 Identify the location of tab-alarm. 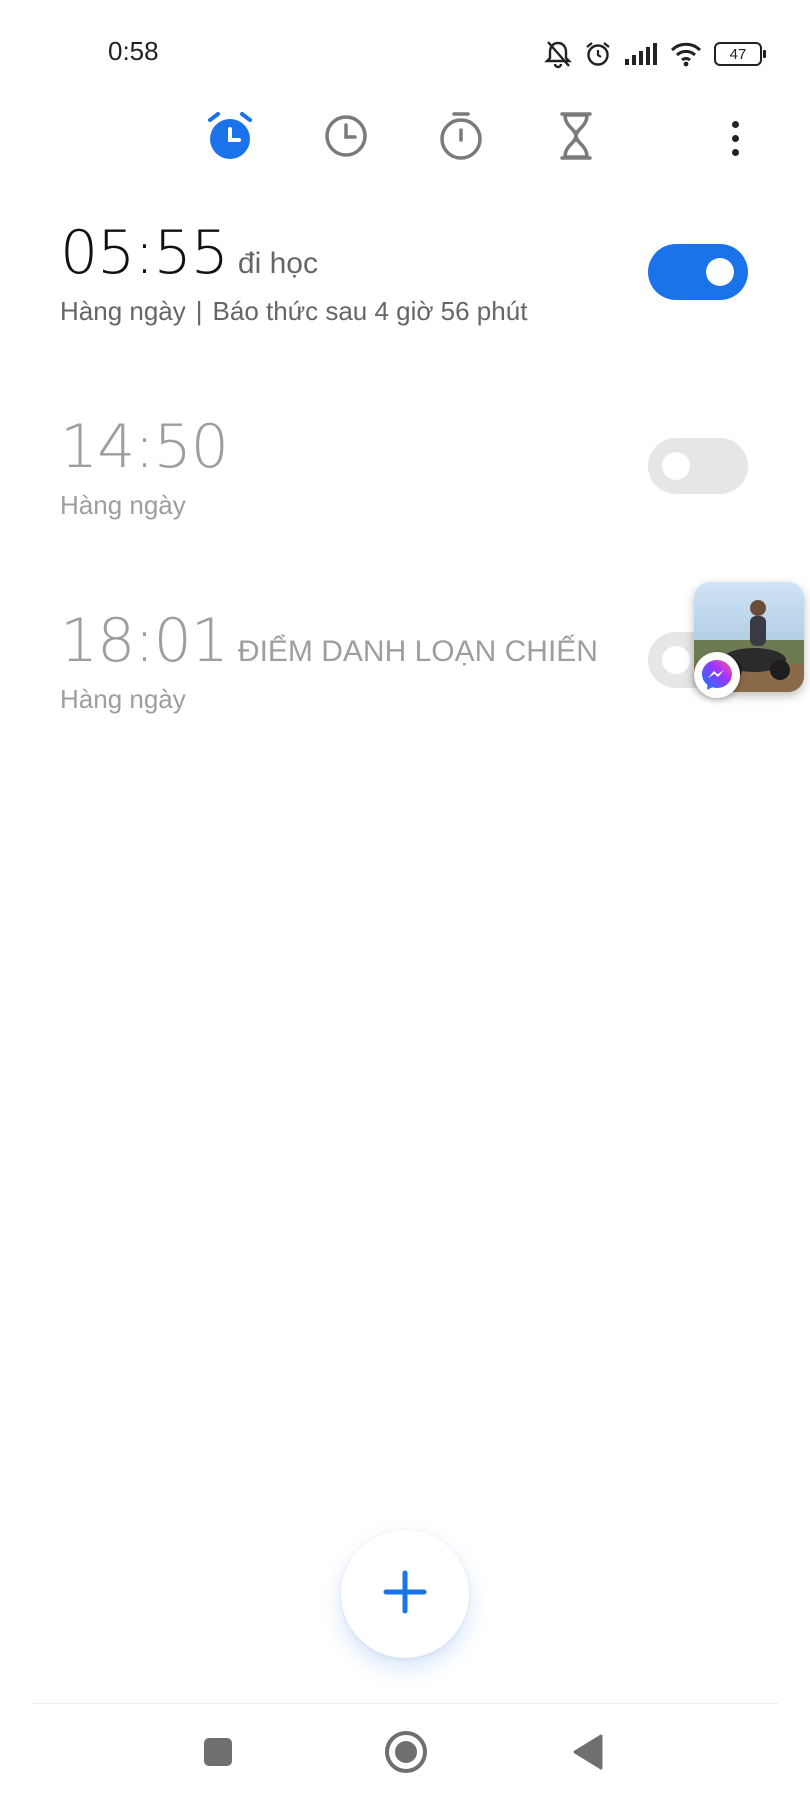
(230, 138).